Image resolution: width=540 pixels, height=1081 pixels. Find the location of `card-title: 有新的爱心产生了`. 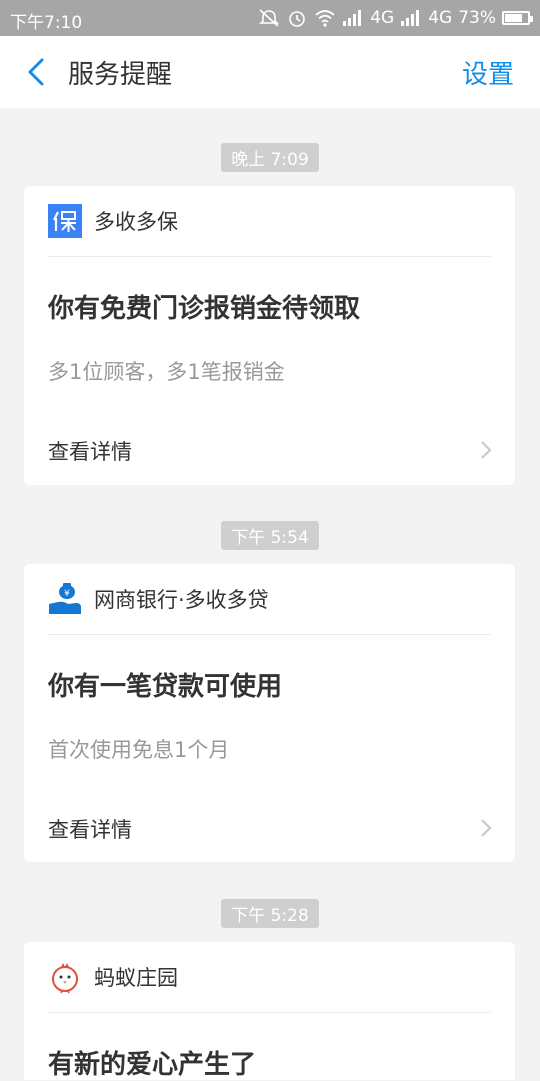

card-title: 有新的爱心产生了 is located at coordinates (152, 1065).